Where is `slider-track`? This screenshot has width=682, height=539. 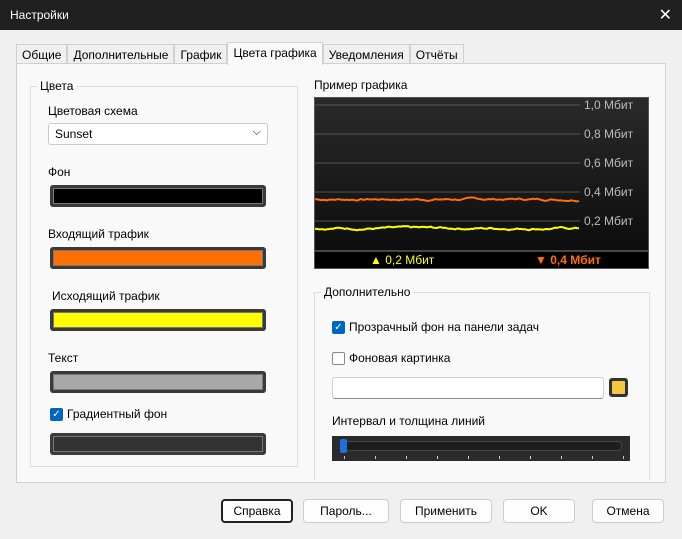 slider-track is located at coordinates (482, 446).